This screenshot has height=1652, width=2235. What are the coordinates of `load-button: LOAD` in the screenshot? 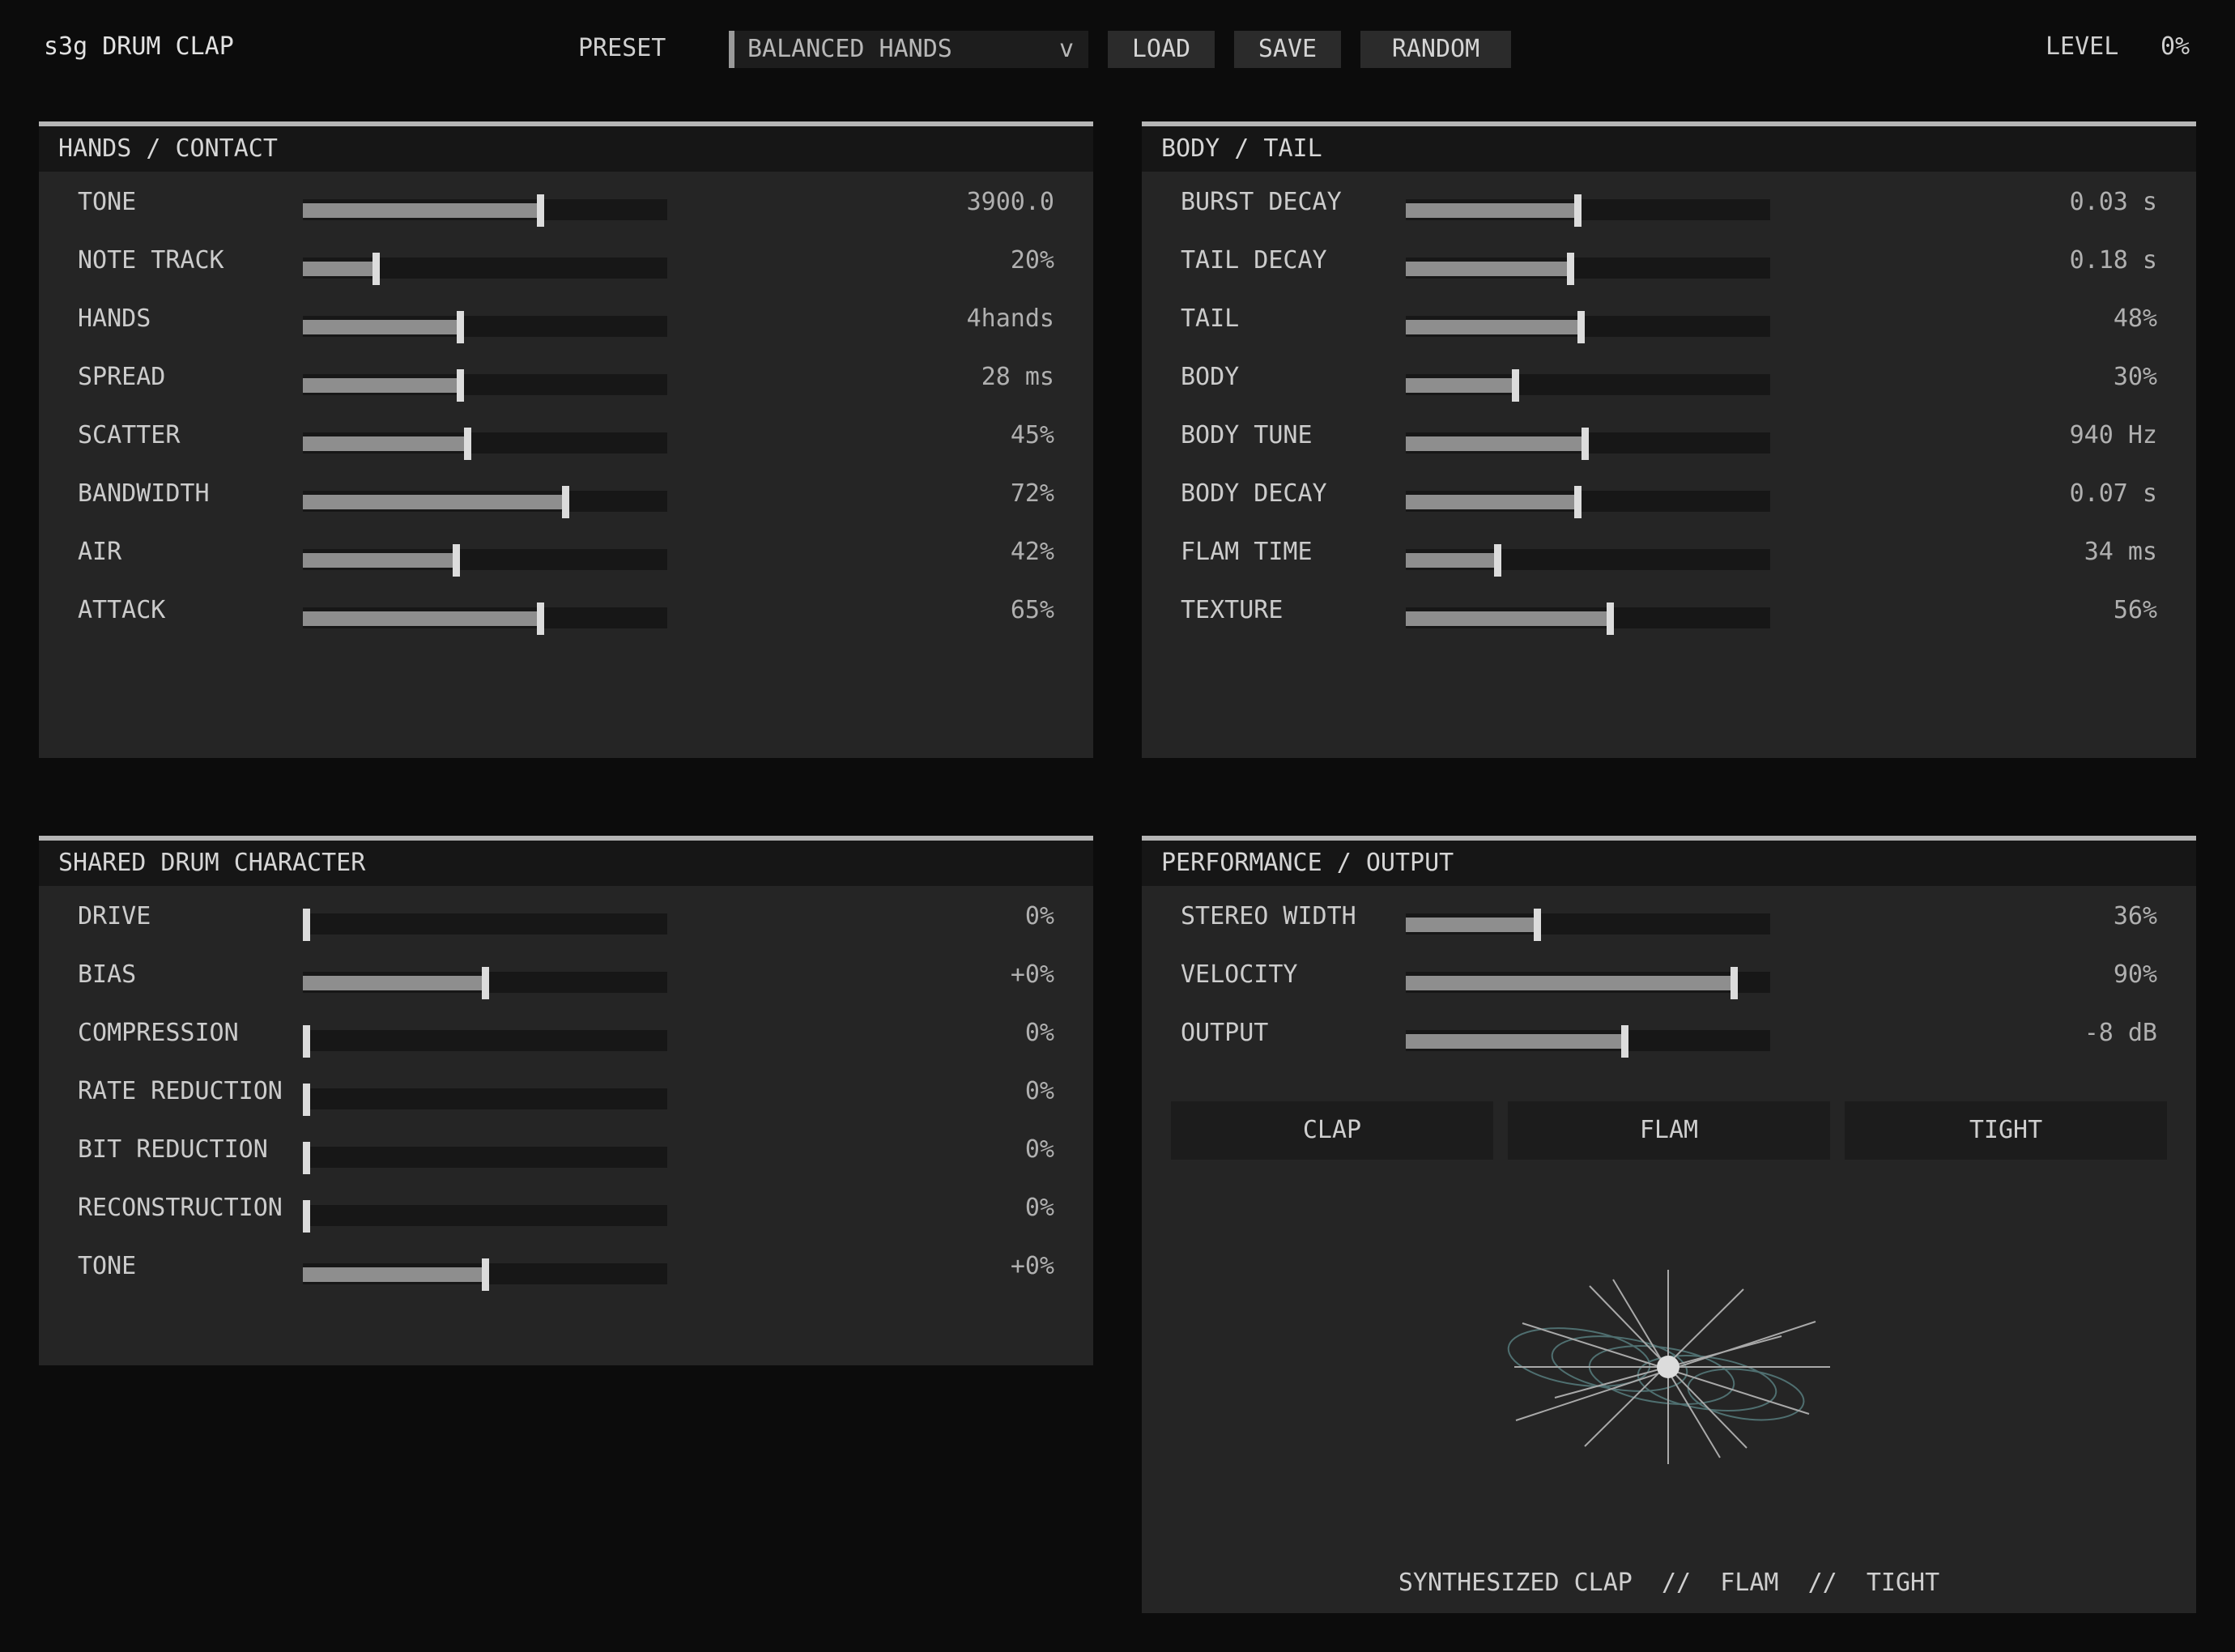 It's located at (1161, 49).